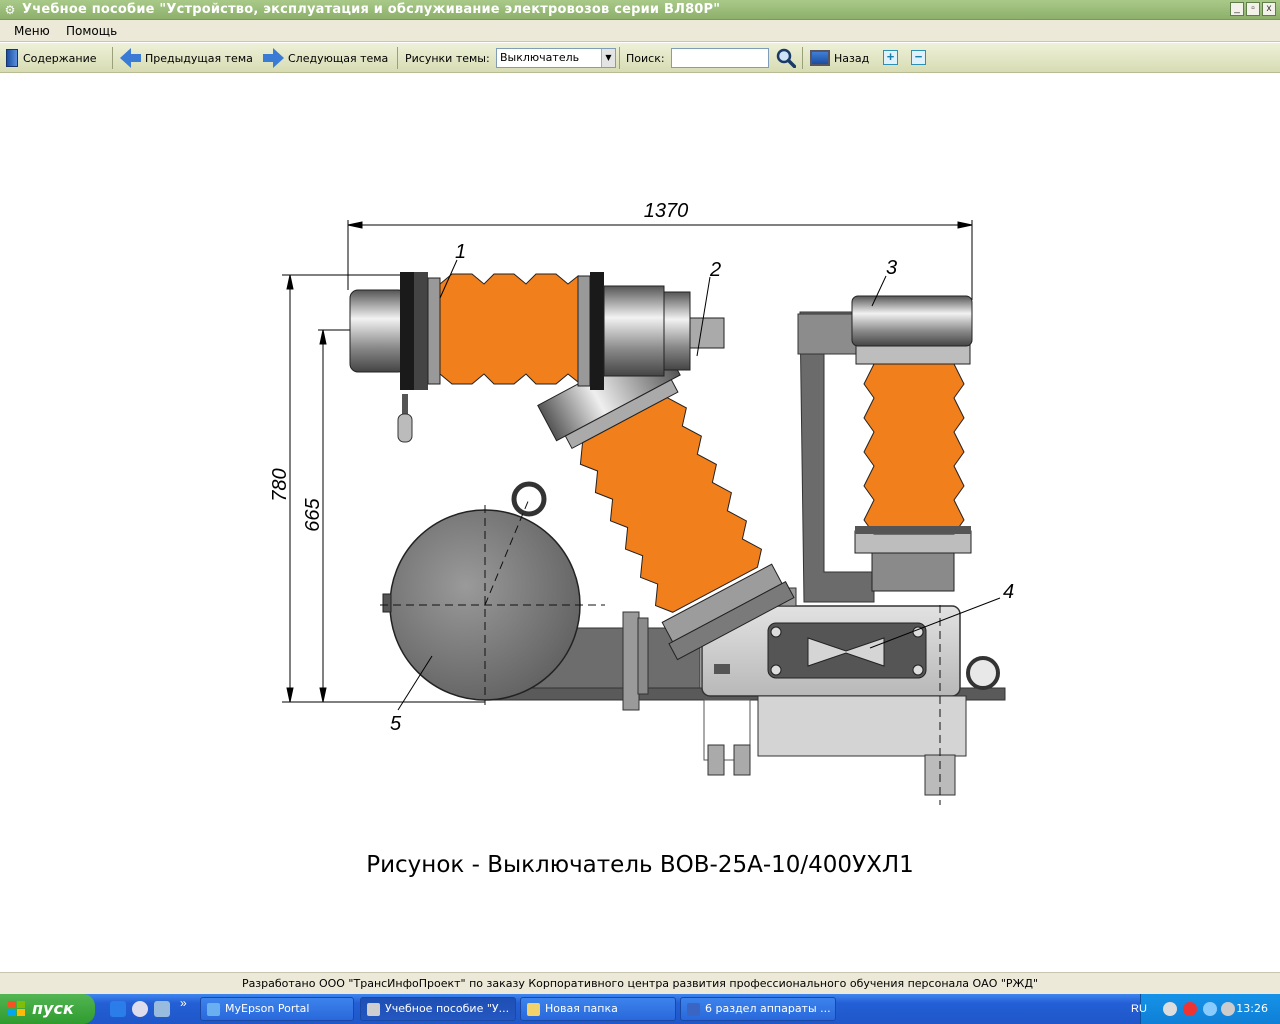 This screenshot has height=1024, width=1280. I want to click on zoom-in-icon: +, so click(890, 57).